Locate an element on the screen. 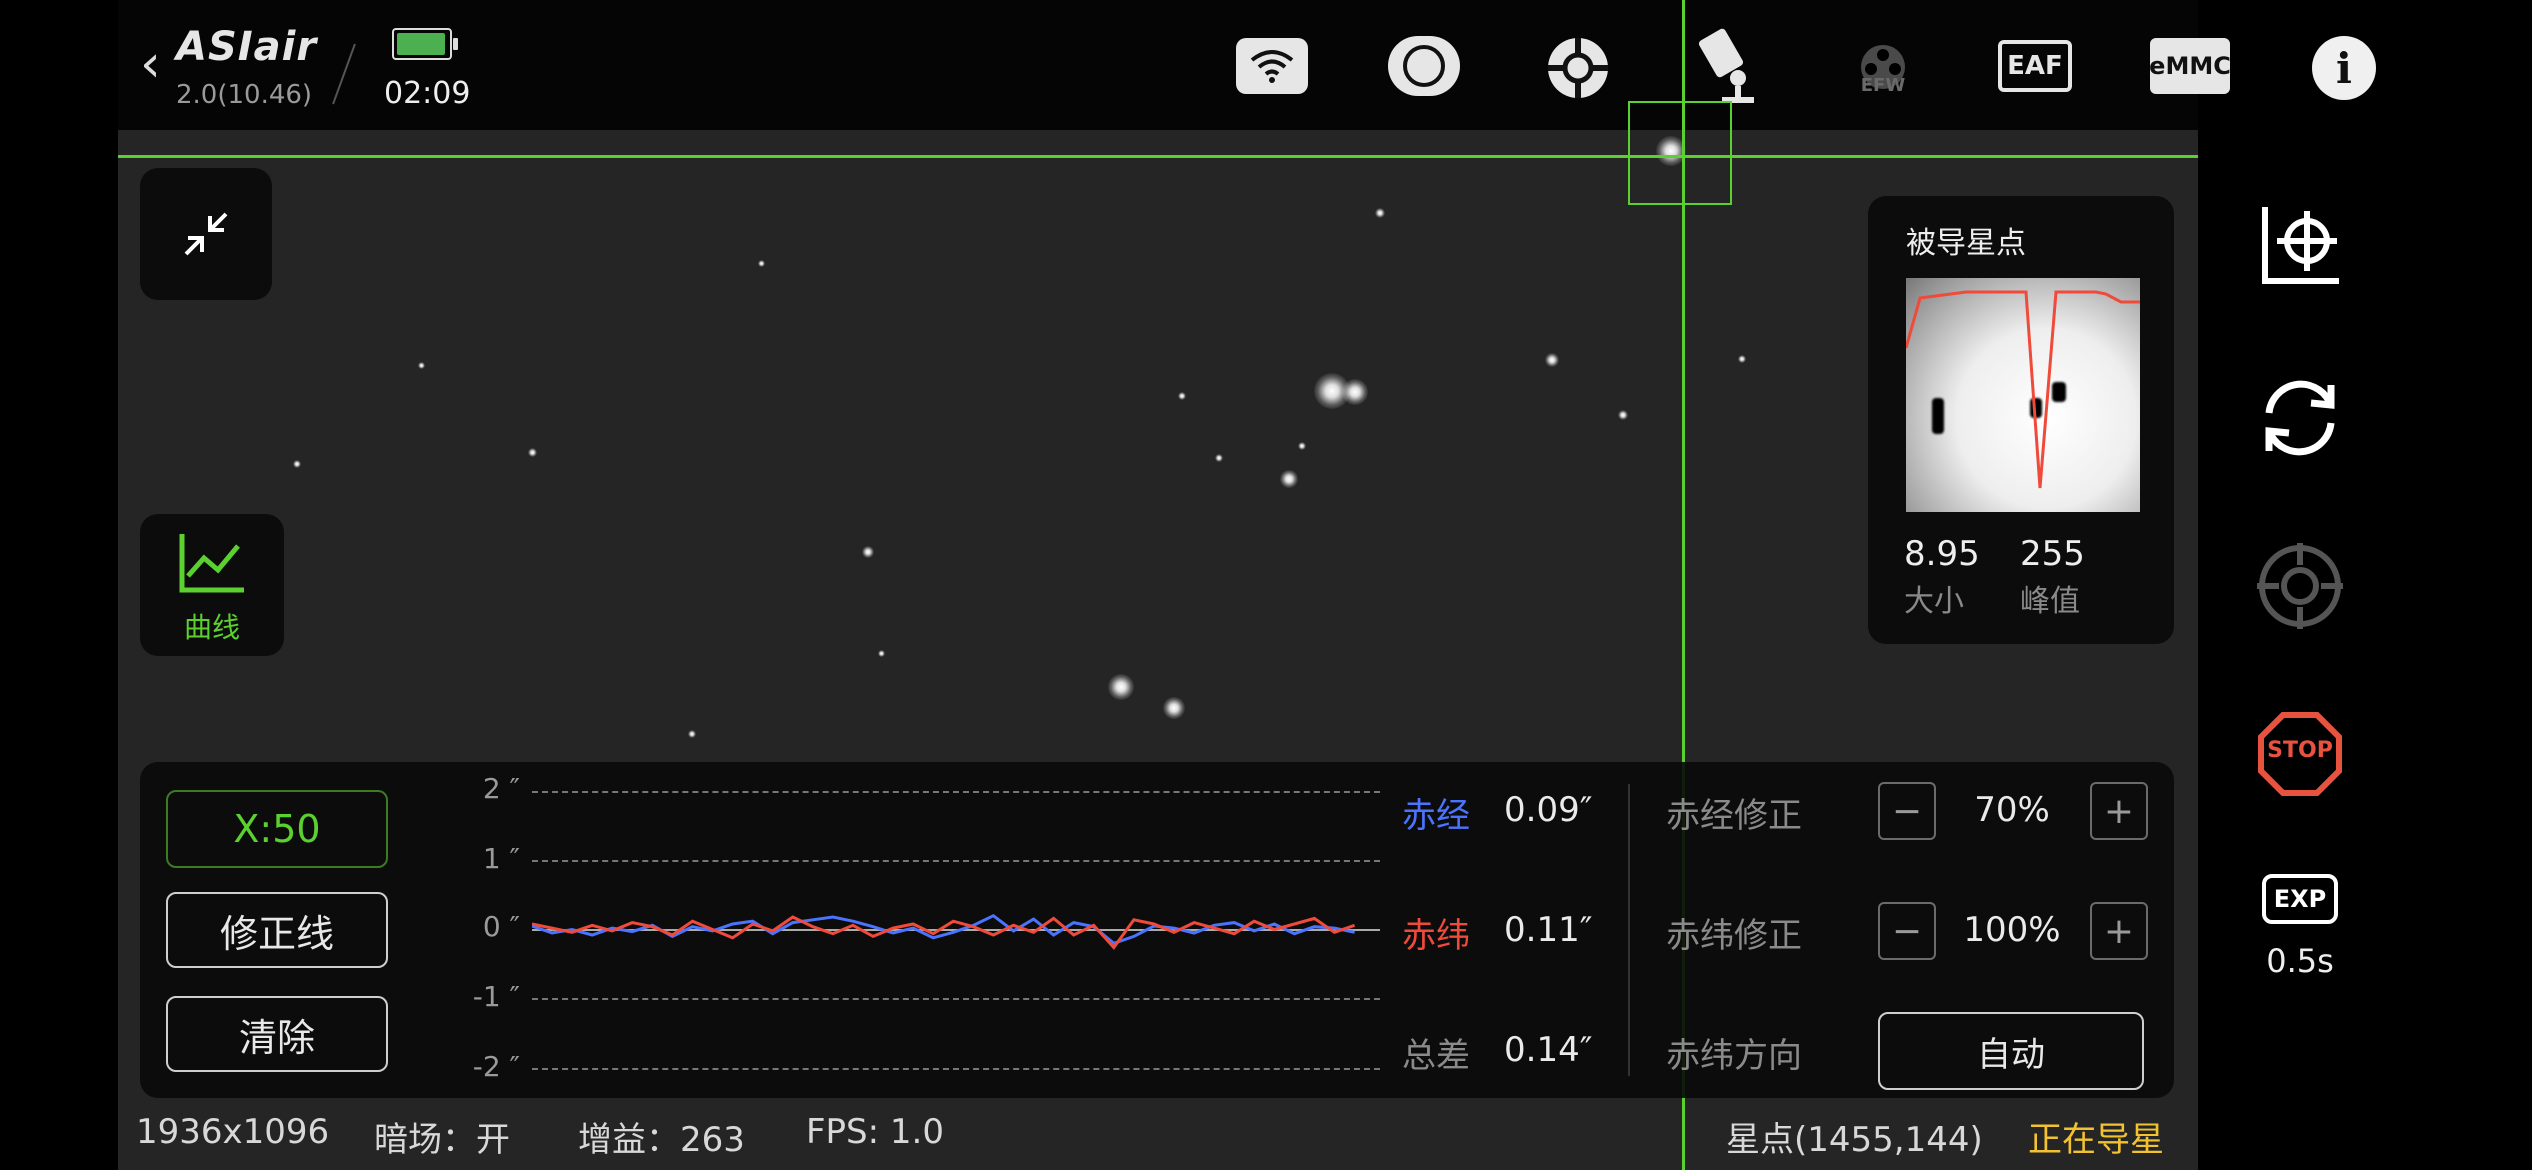 The height and width of the screenshot is (1170, 2532). calibration-icon is located at coordinates (2300, 245).